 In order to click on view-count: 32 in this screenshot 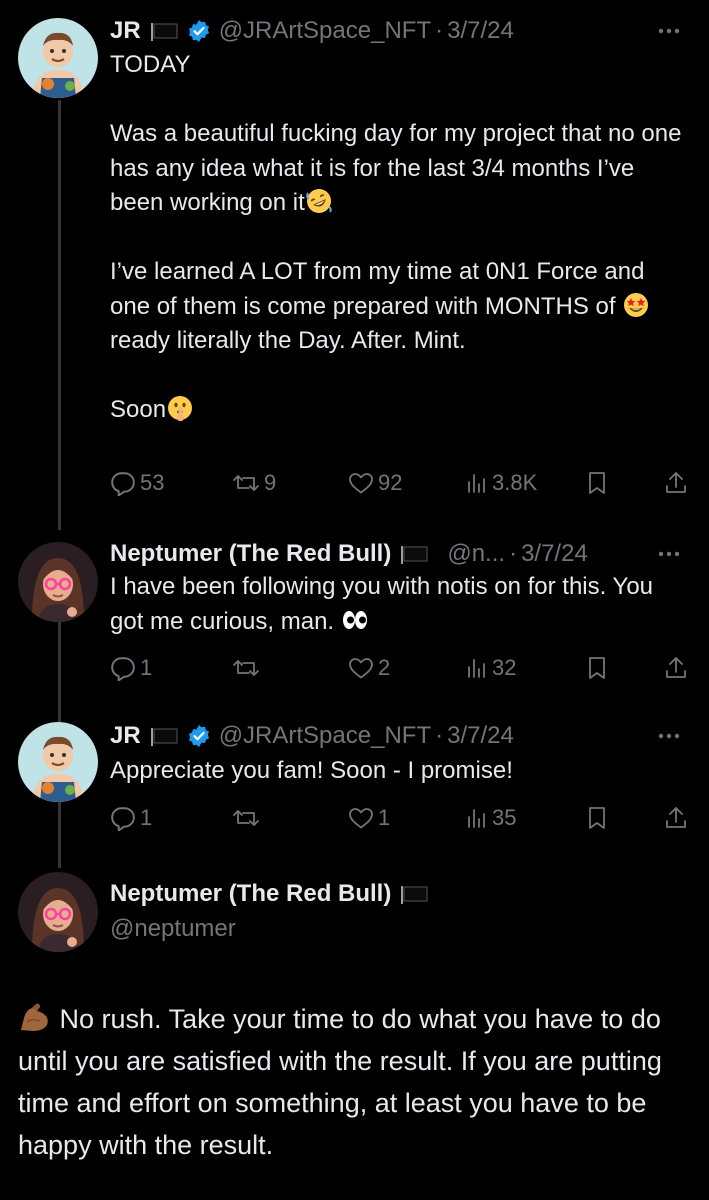, I will do `click(504, 667)`.